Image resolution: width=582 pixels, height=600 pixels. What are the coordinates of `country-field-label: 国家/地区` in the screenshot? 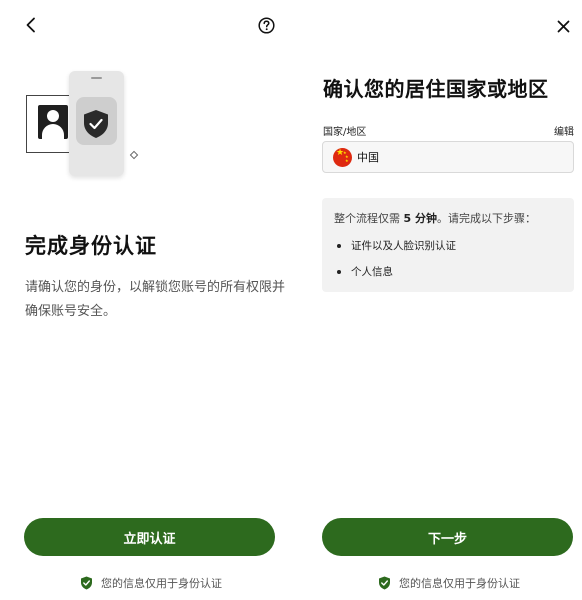 It's located at (345, 132).